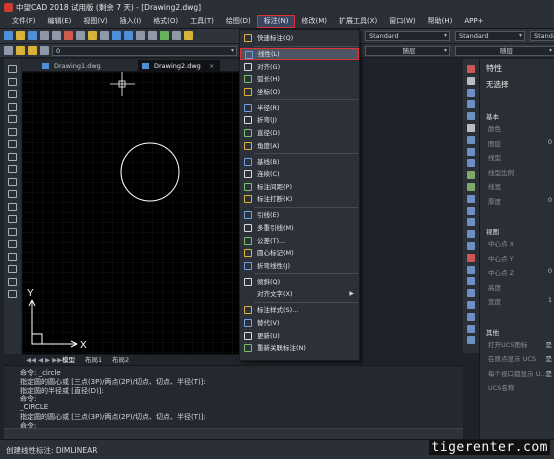 The image size is (554, 459). What do you see at coordinates (12, 294) in the screenshot?
I see `multiline-text-icon` at bounding box center [12, 294].